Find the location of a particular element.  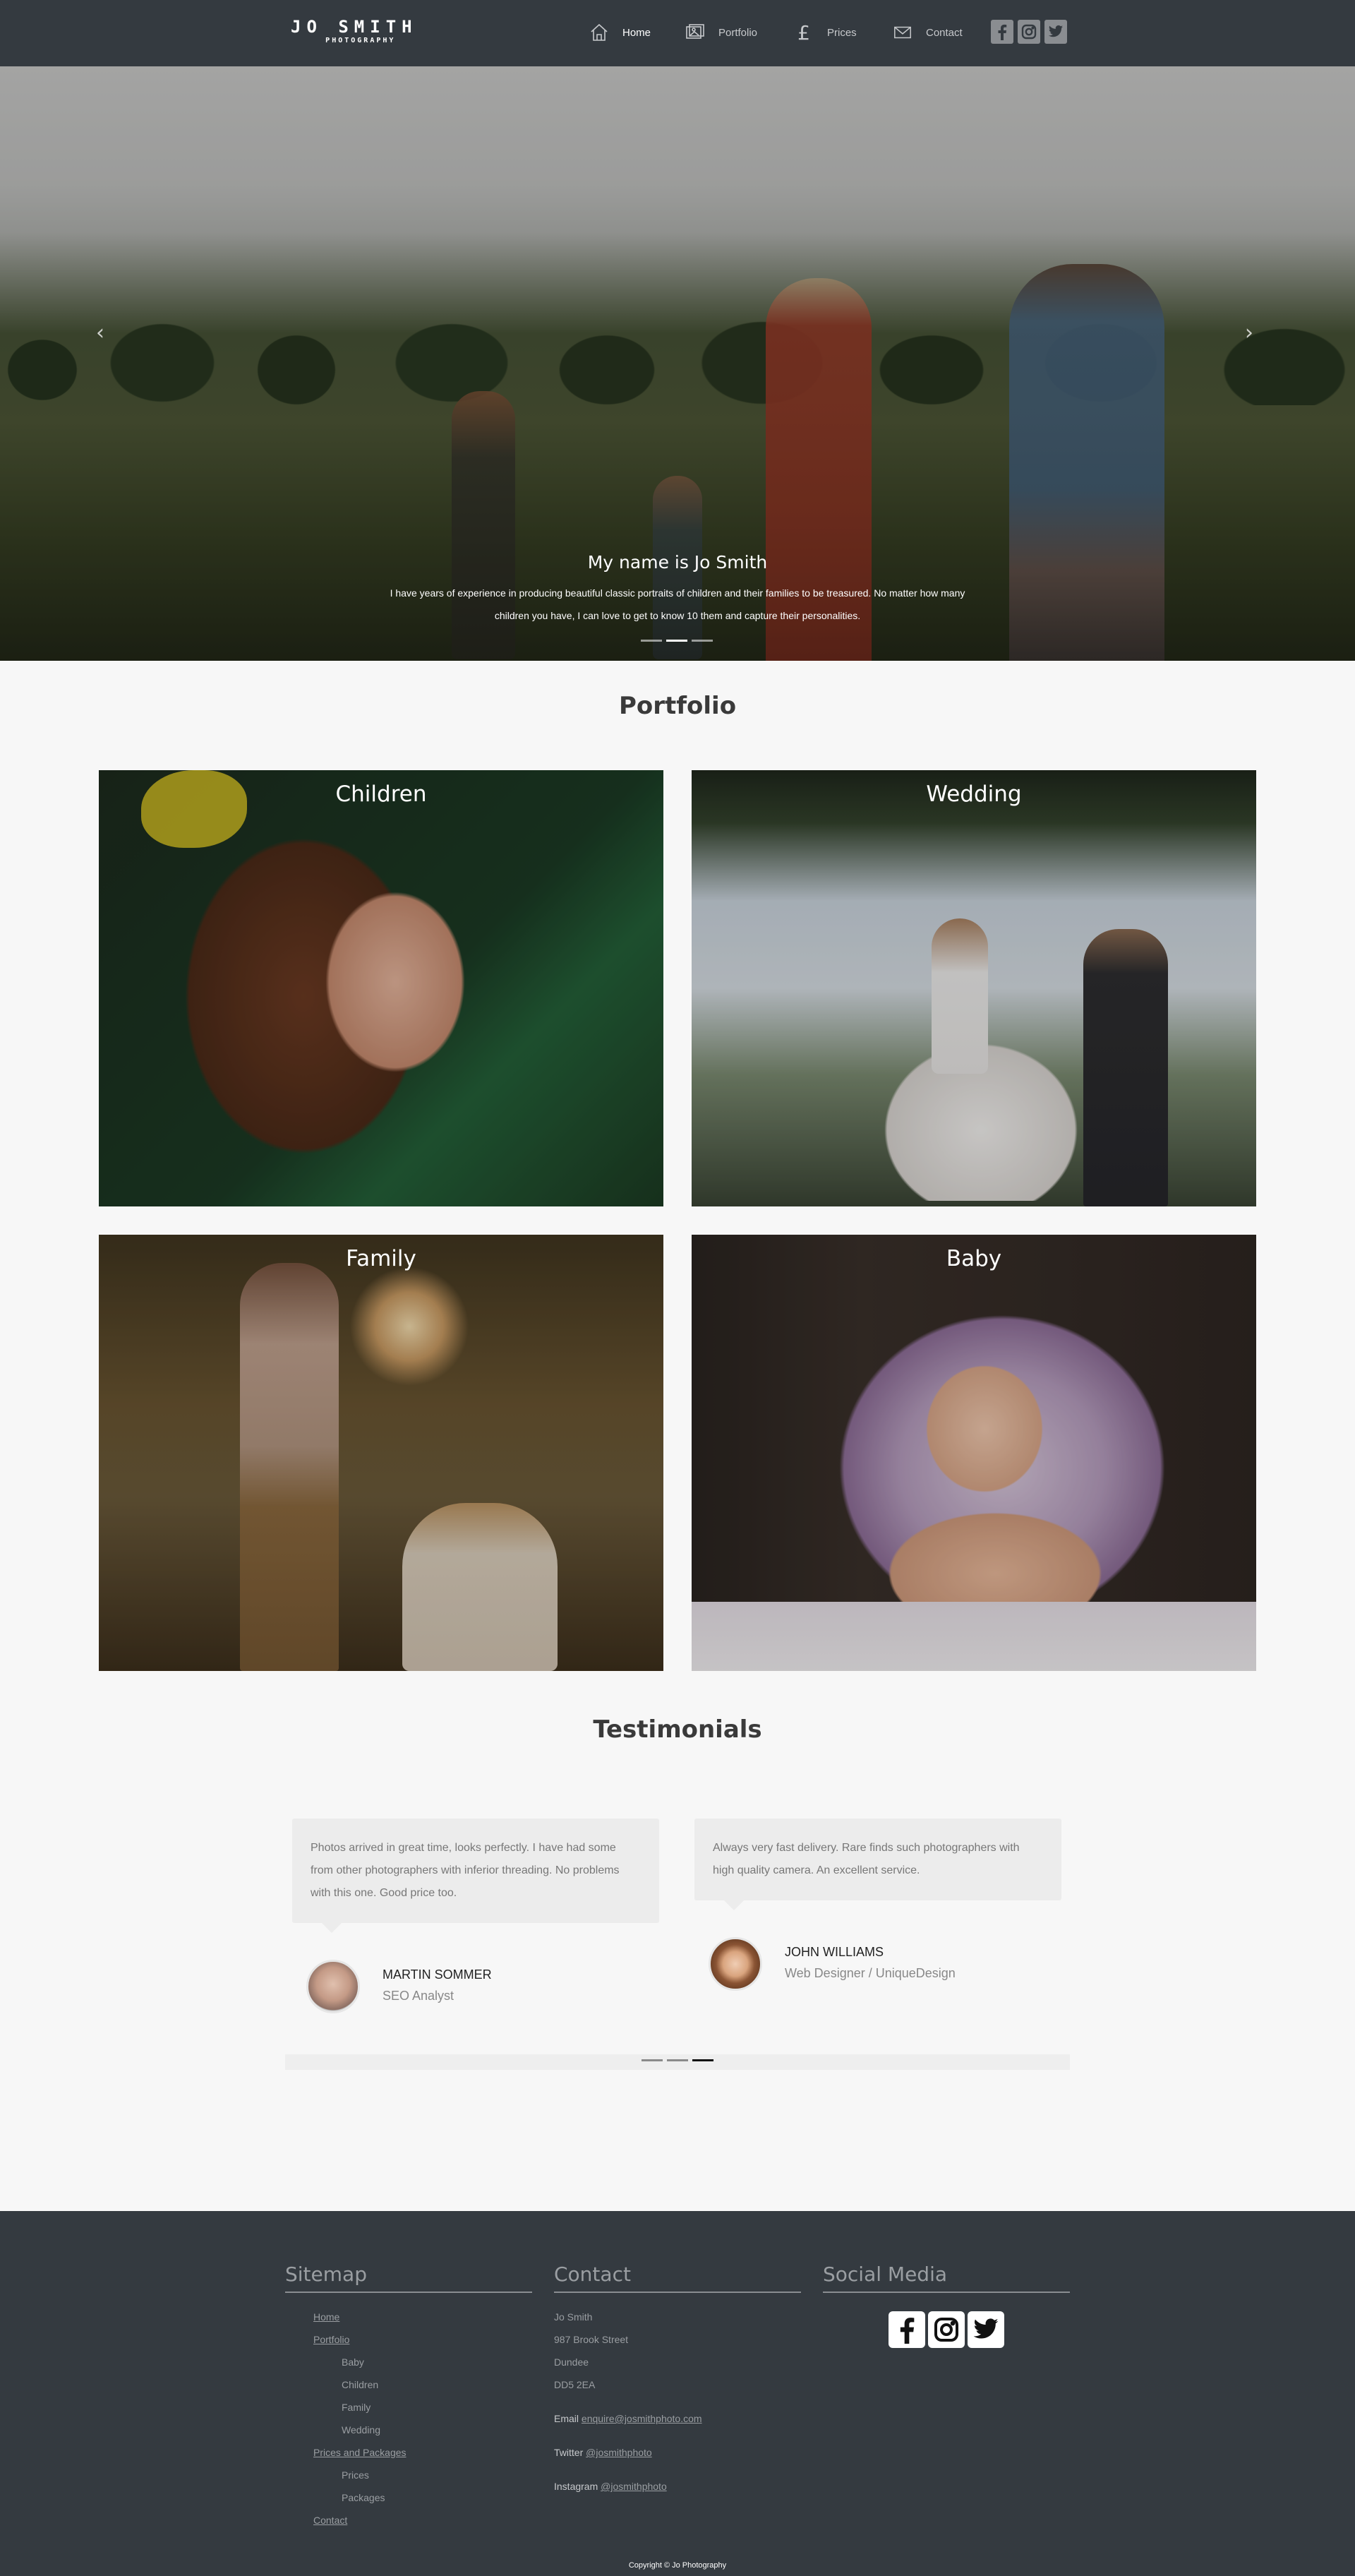

carousel-prev-icon: ‹ is located at coordinates (106, 334).